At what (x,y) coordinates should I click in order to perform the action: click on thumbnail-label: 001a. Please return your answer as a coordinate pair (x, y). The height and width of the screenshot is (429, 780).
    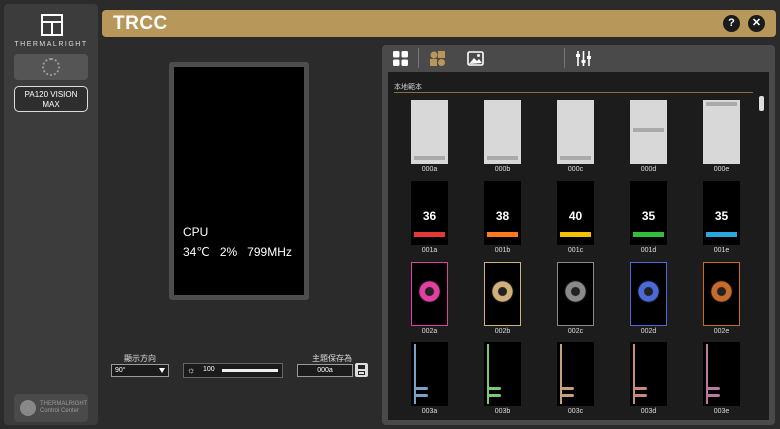
    Looking at the image, I should click on (429, 250).